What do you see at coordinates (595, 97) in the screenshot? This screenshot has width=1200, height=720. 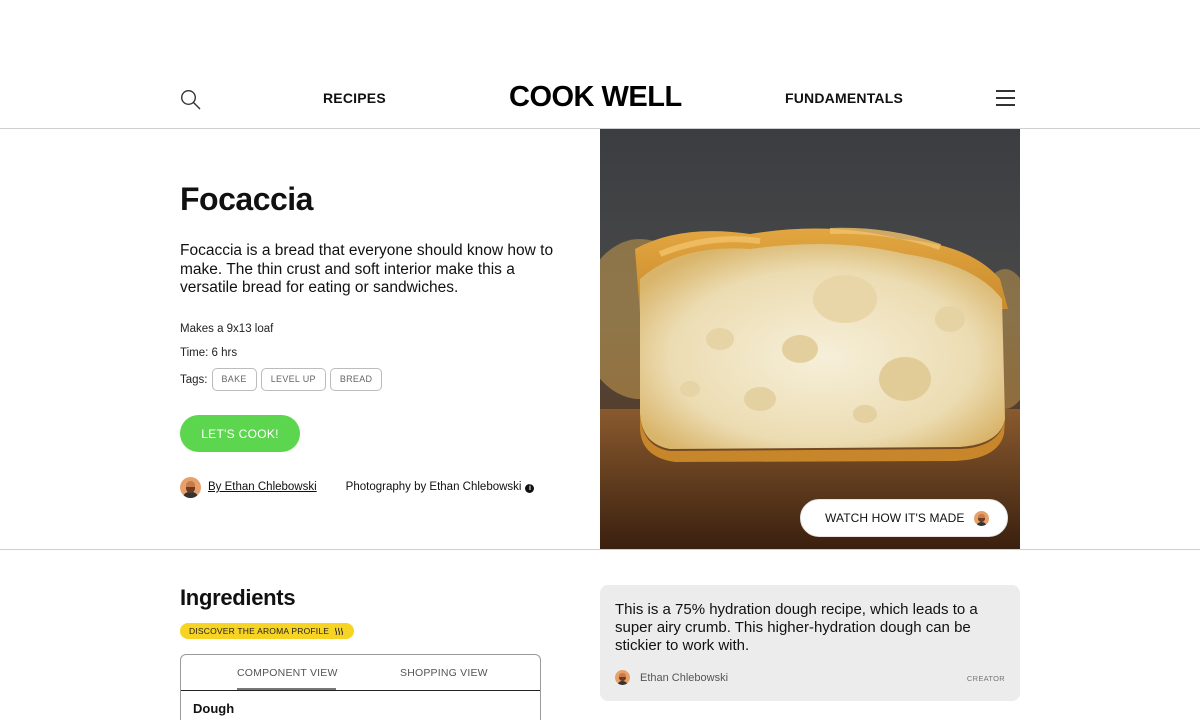 I see `site-logo: COOK WELL` at bounding box center [595, 97].